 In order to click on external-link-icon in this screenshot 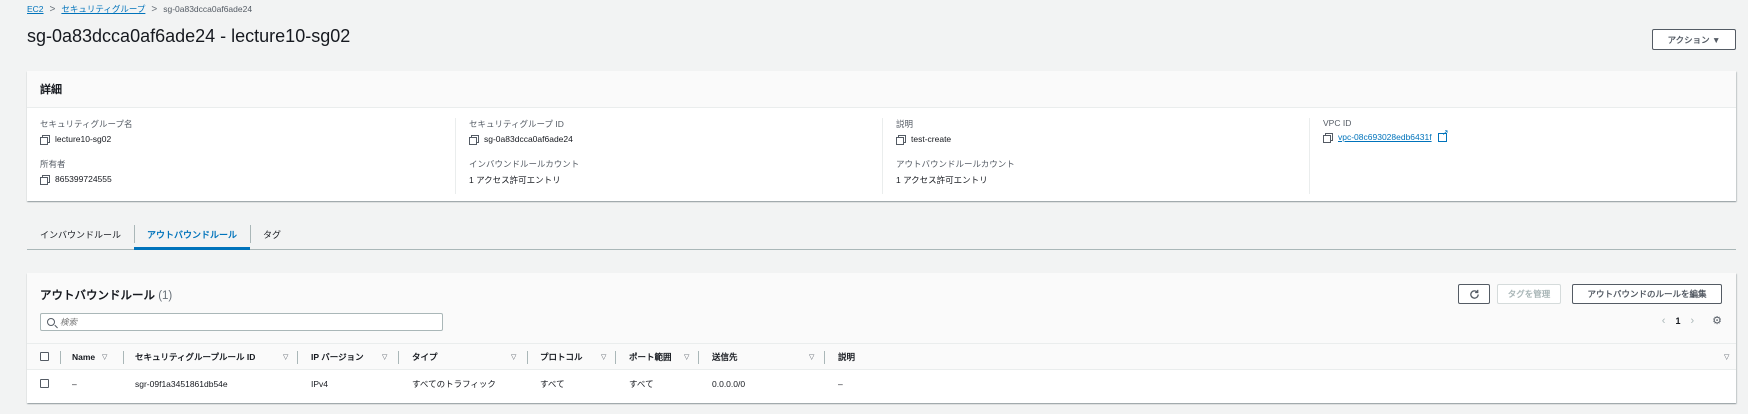, I will do `click(1443, 135)`.